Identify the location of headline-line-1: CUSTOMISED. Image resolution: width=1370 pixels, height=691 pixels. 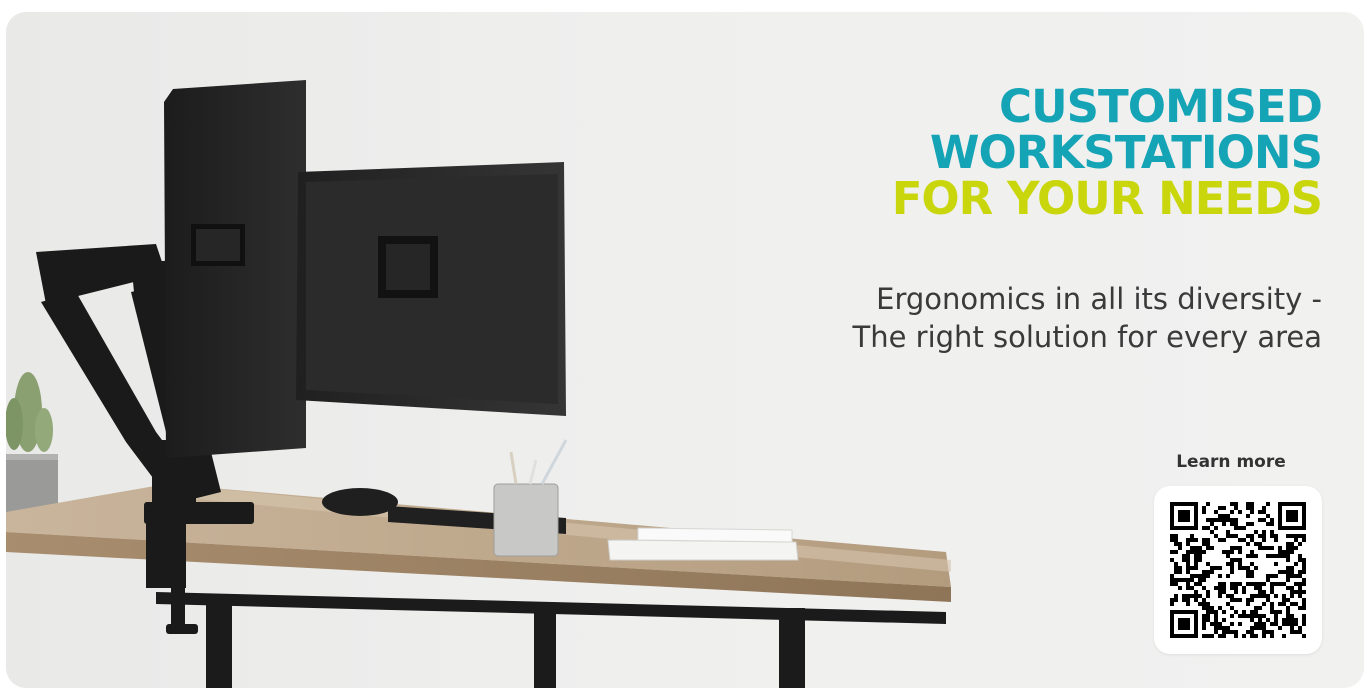
(1161, 106).